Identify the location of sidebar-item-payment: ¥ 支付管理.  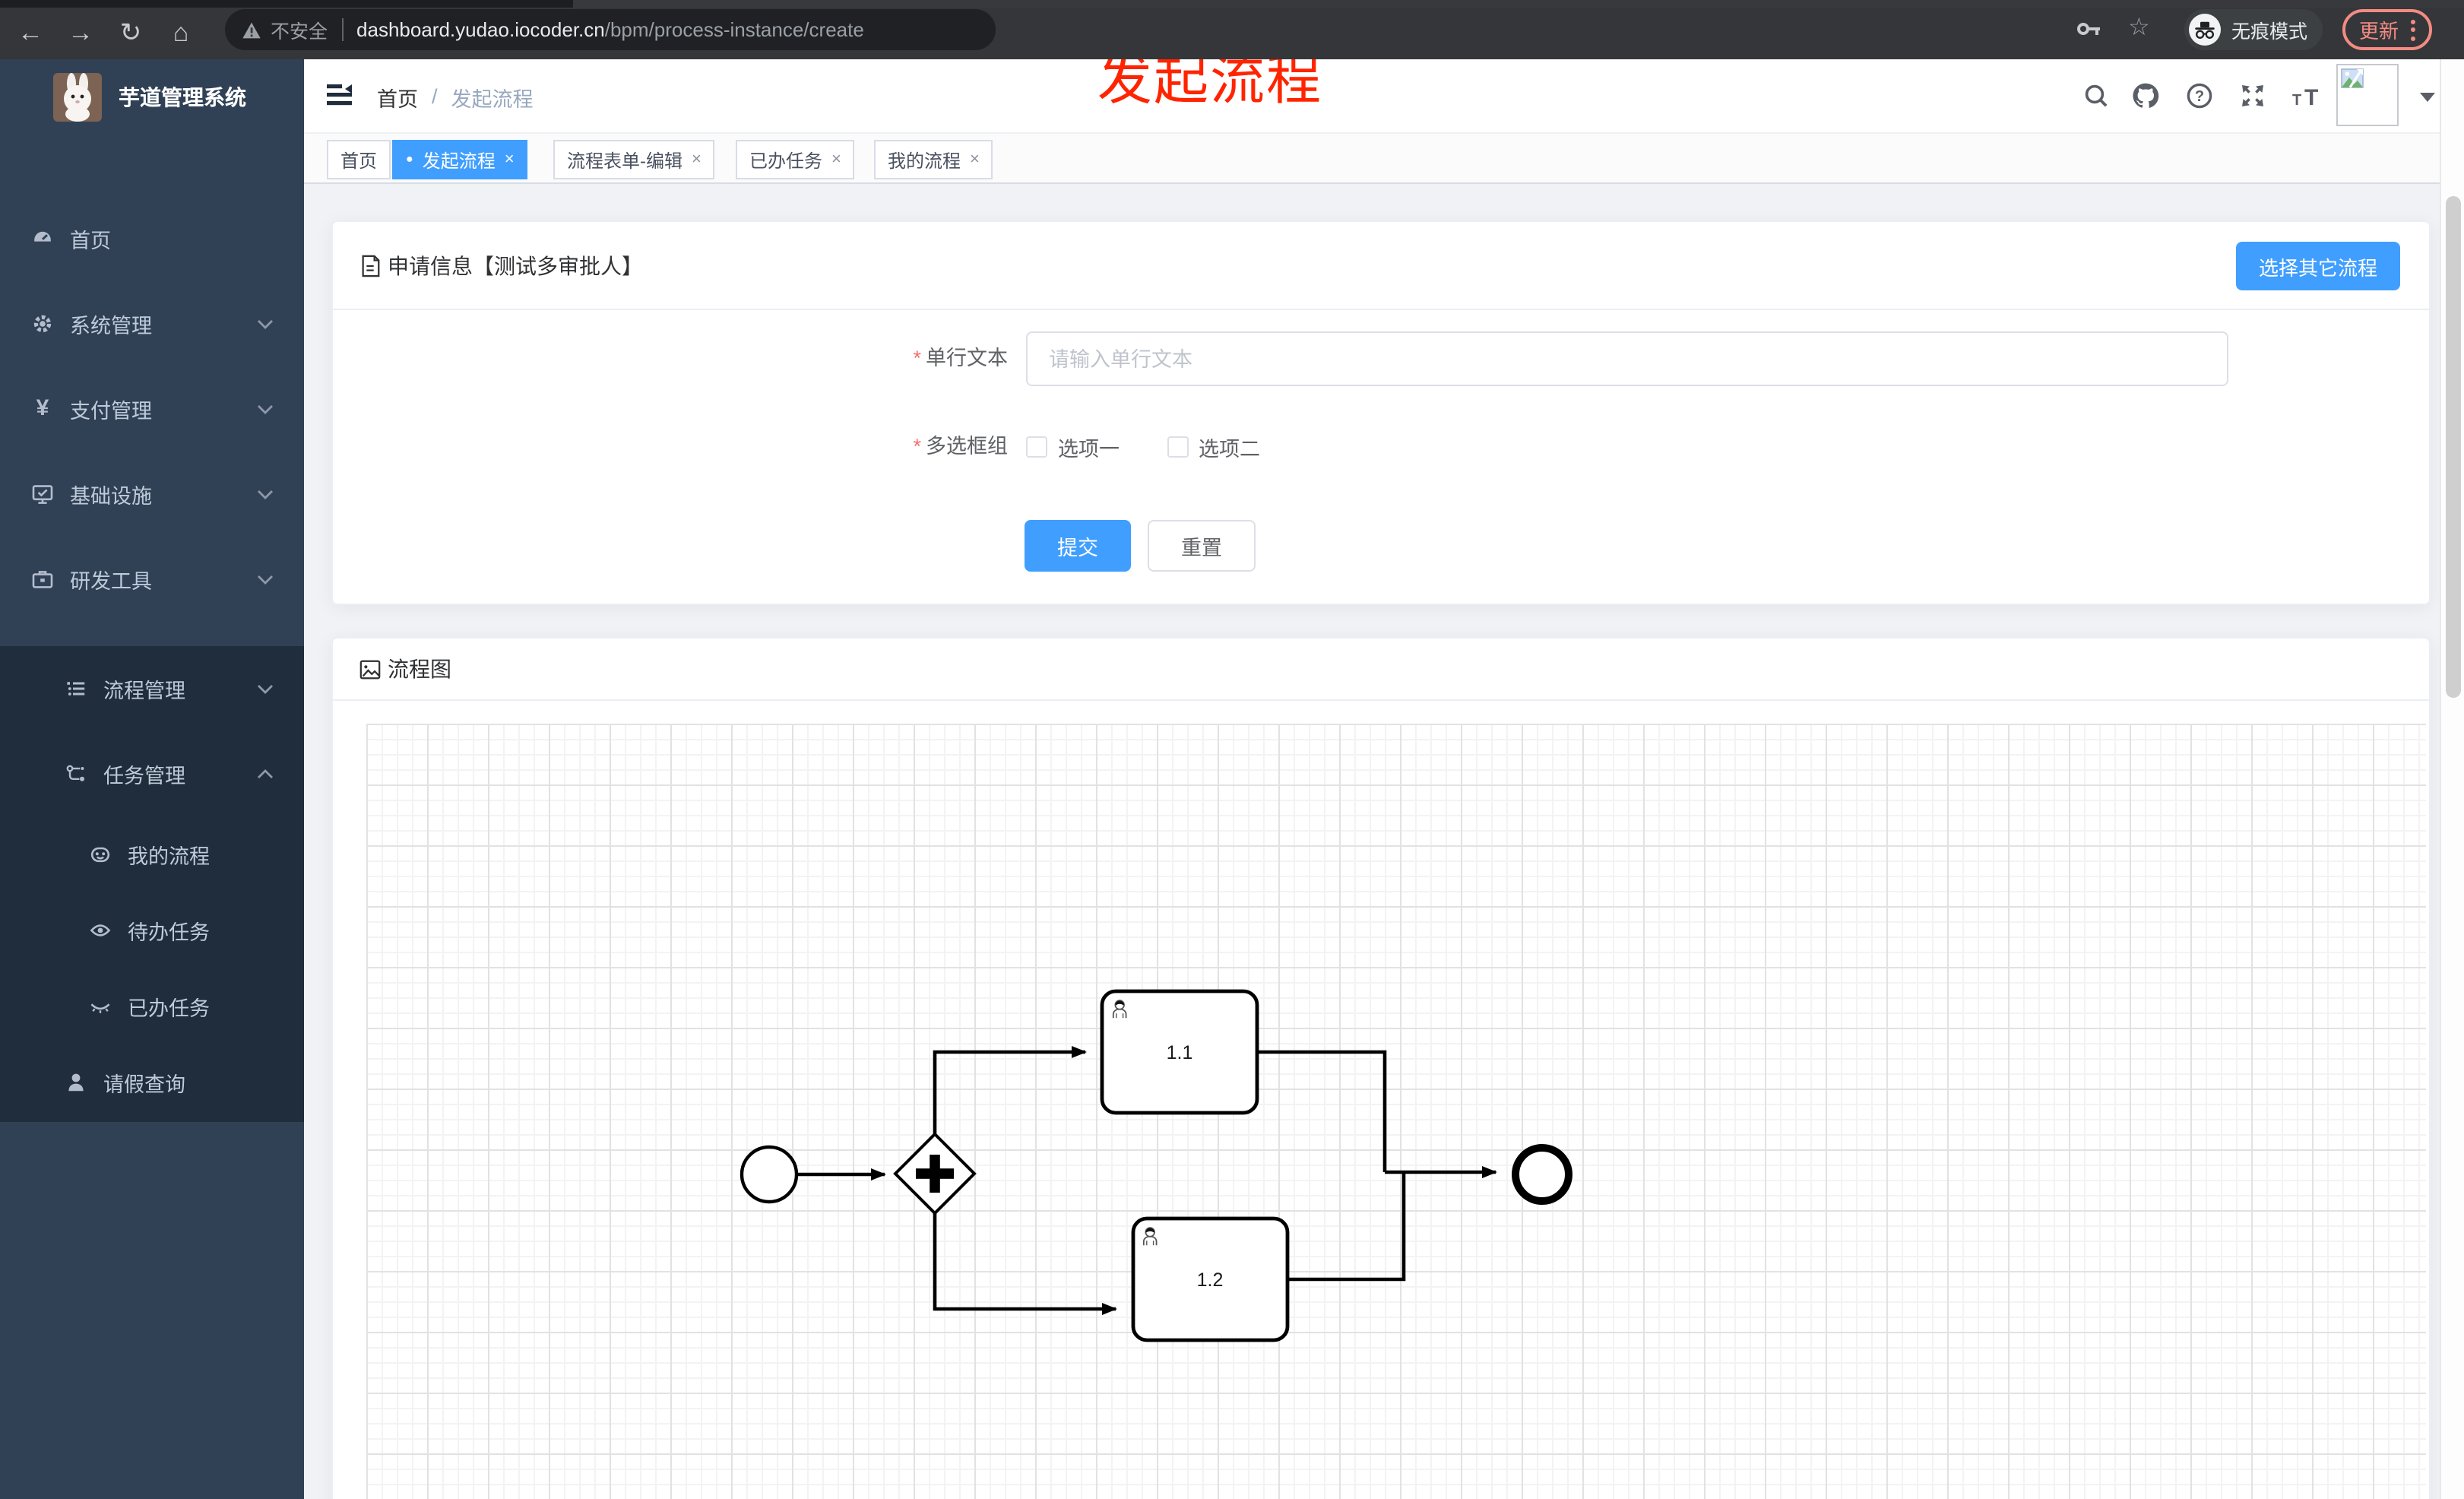
(152, 409).